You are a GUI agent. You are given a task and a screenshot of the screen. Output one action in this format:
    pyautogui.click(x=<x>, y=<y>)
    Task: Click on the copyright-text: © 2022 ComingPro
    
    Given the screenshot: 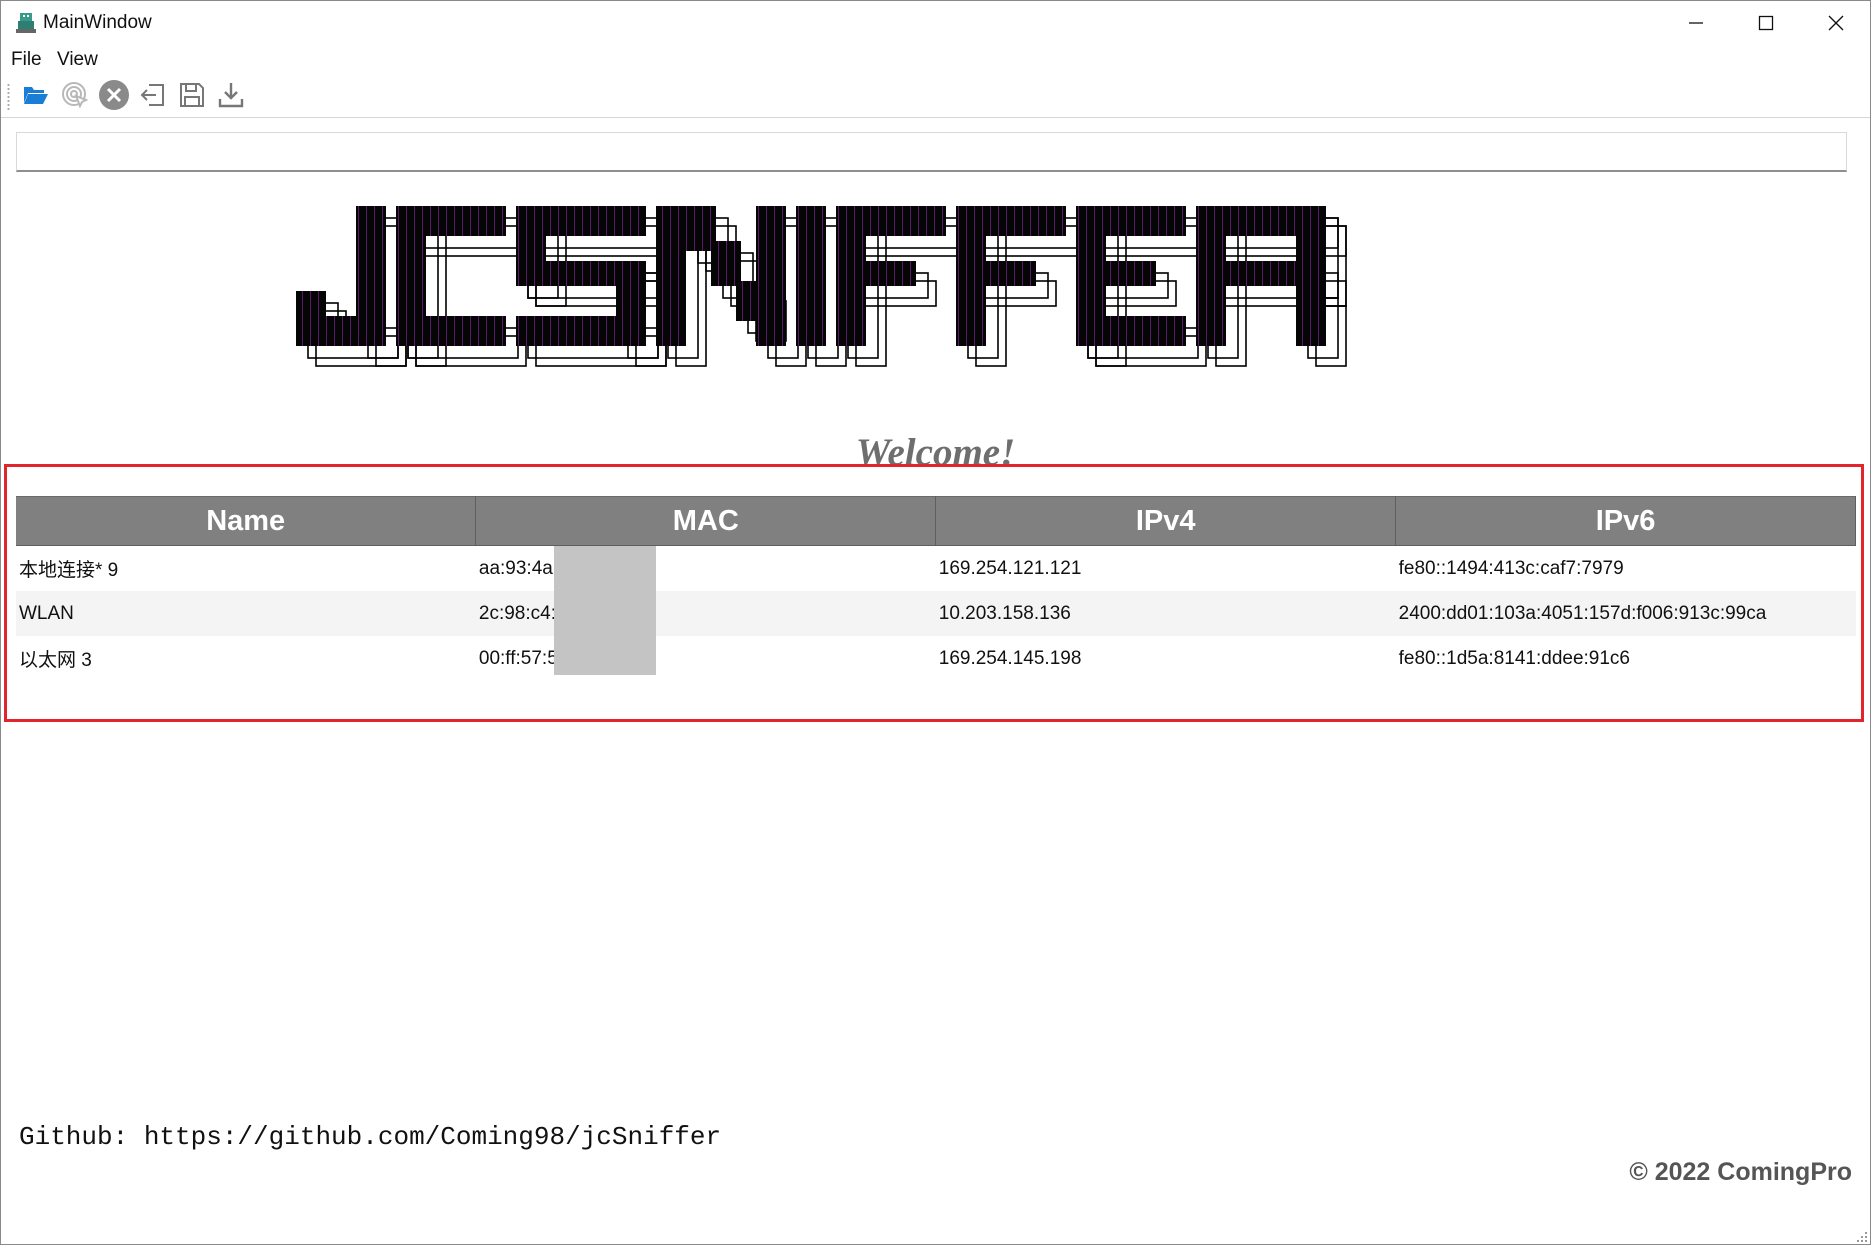 What is the action you would take?
    pyautogui.click(x=1740, y=1172)
    